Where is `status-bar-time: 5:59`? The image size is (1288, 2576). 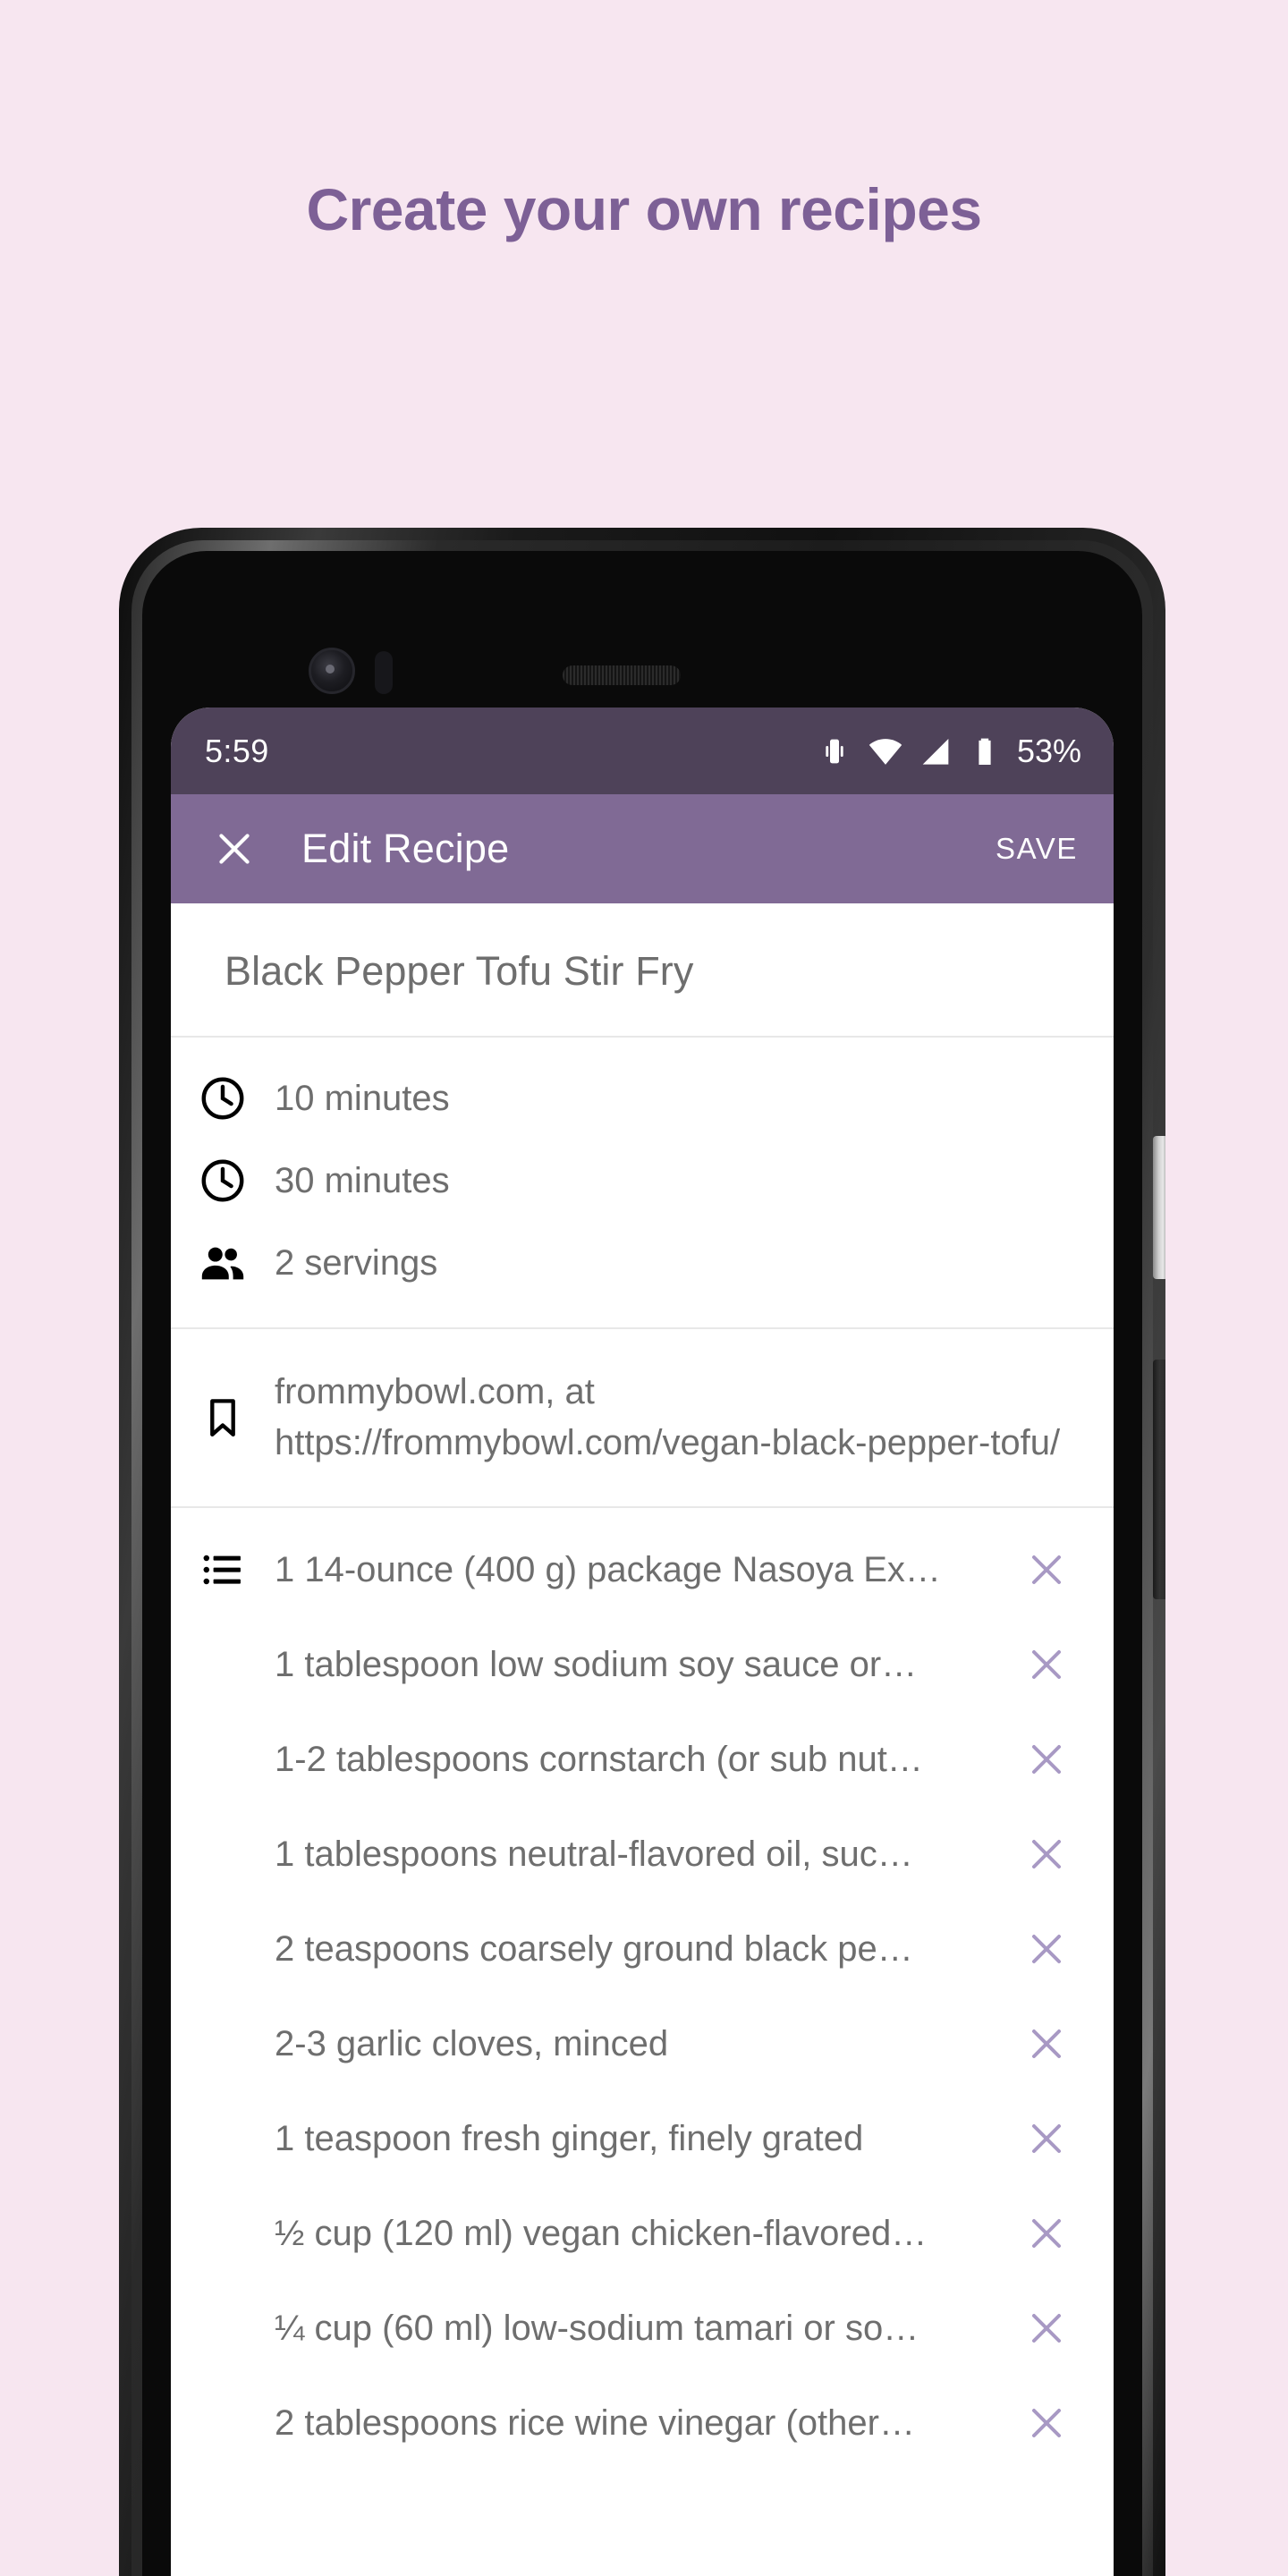 status-bar-time: 5:59 is located at coordinates (237, 750).